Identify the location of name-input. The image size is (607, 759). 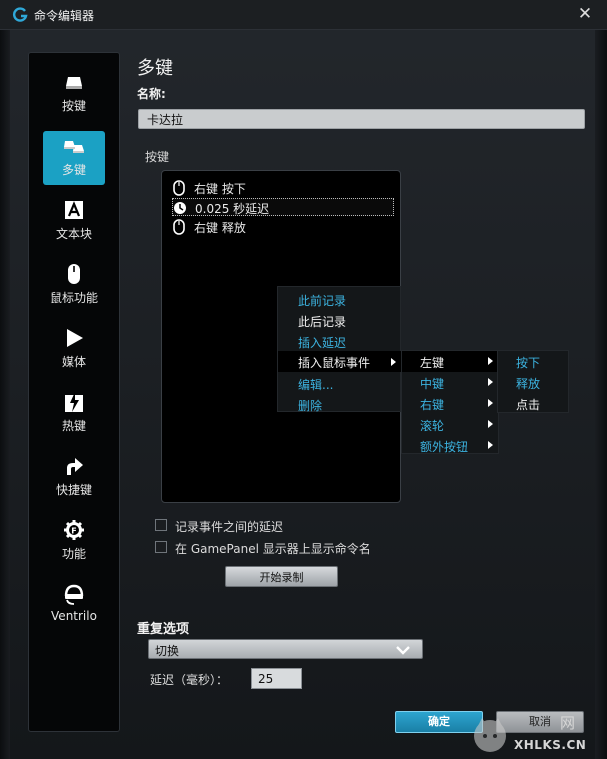
(361, 119).